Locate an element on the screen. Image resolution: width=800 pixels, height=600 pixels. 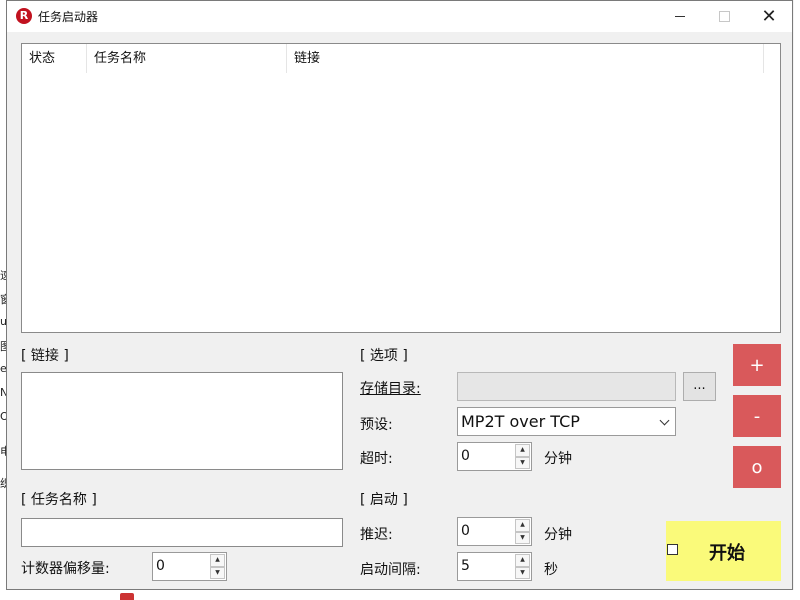
launch-section-header: [ 启动 ] is located at coordinates (384, 500).